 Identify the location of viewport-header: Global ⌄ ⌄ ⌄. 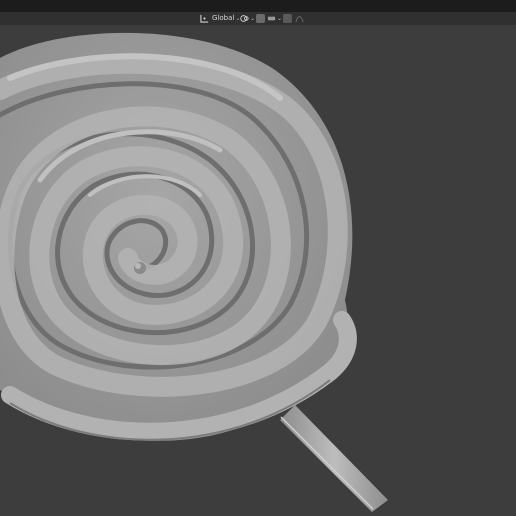
(258, 18).